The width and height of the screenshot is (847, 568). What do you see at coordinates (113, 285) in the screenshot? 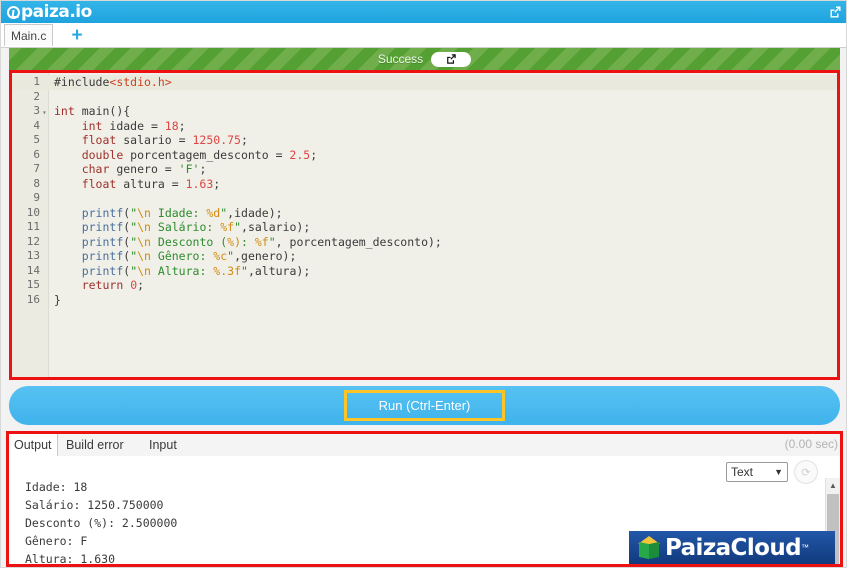
I see `code-line-text: return 0;` at bounding box center [113, 285].